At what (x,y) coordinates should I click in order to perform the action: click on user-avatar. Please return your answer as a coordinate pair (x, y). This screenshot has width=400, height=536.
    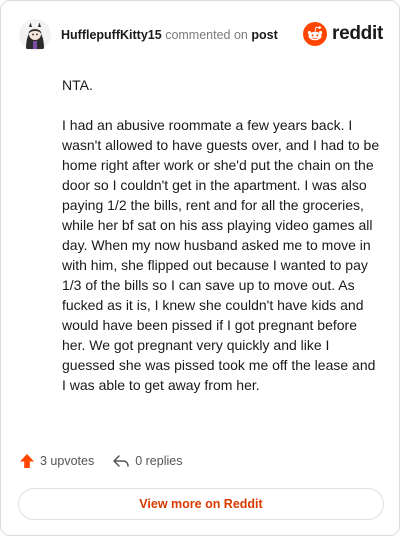
    Looking at the image, I should click on (35, 35).